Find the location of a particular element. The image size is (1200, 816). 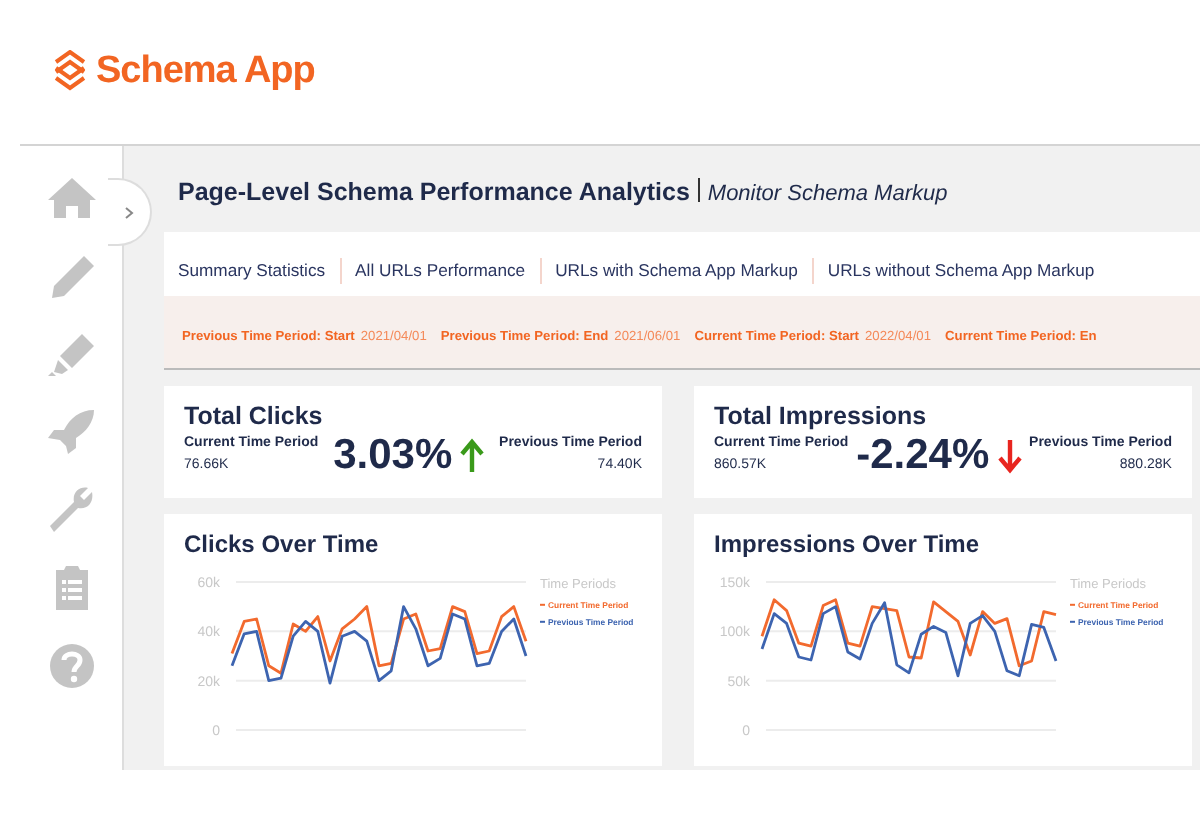

rocket-icon is located at coordinates (71, 432).